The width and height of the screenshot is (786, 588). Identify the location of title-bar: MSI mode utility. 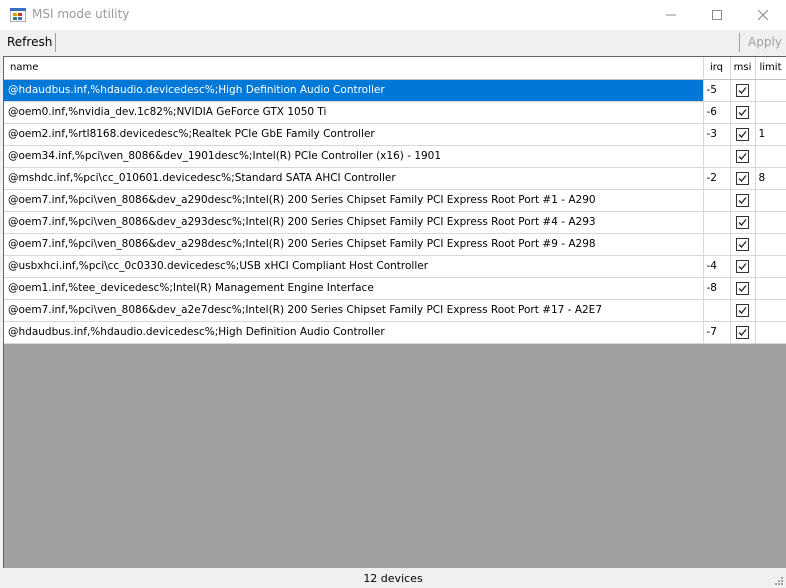
(393, 15).